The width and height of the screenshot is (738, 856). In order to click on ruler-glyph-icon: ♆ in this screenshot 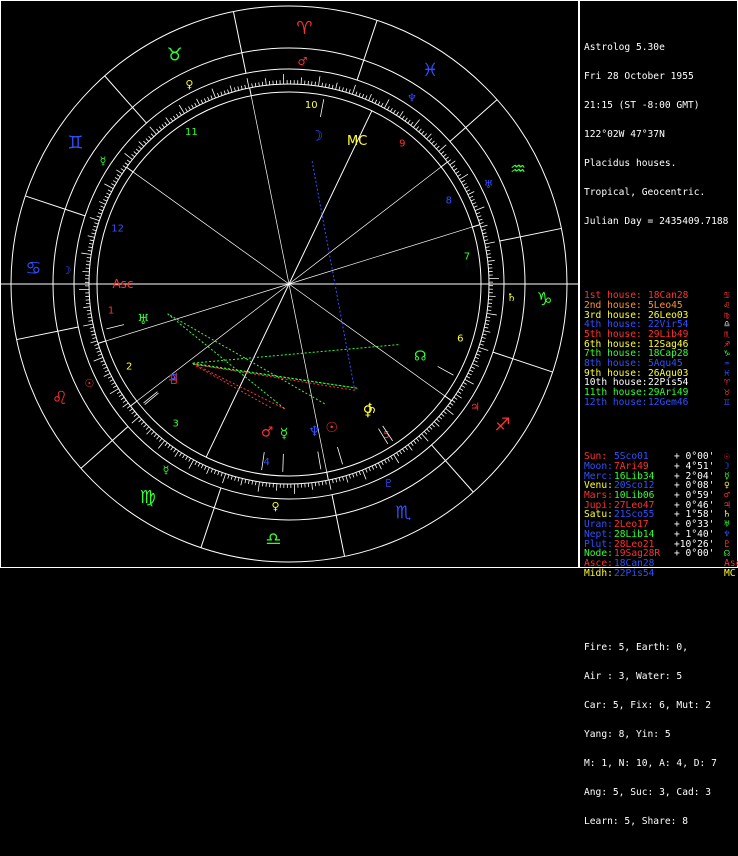, I will do `click(412, 97)`.